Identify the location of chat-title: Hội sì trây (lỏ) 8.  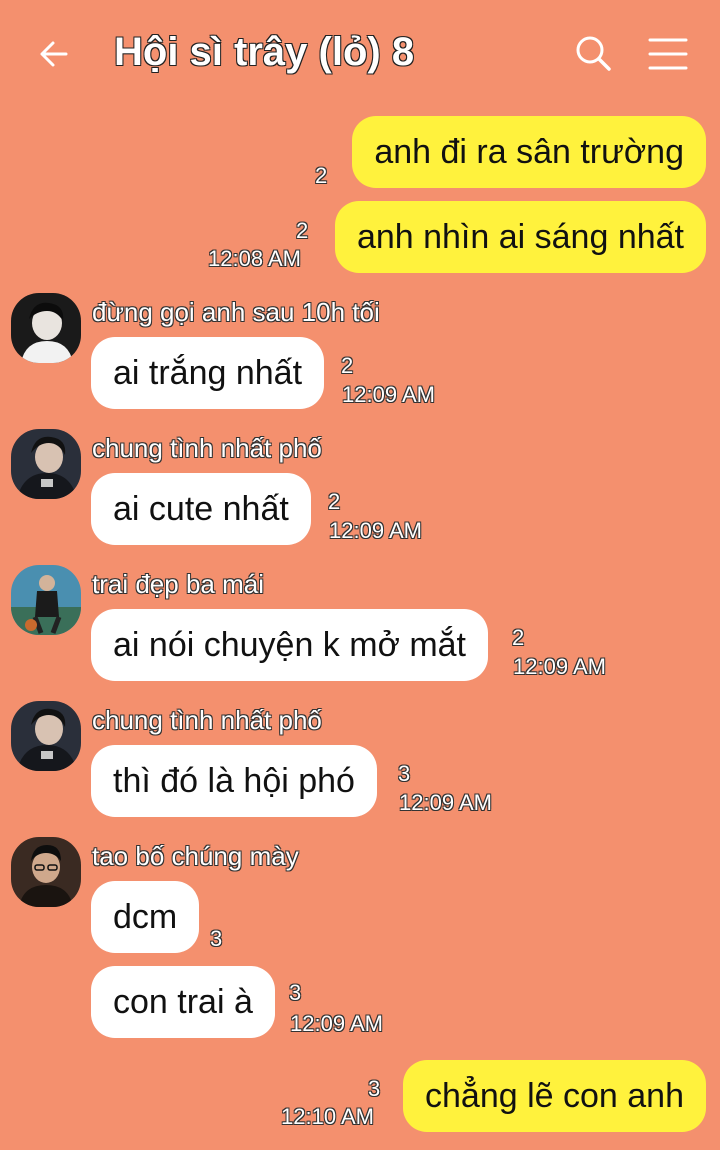
(264, 51).